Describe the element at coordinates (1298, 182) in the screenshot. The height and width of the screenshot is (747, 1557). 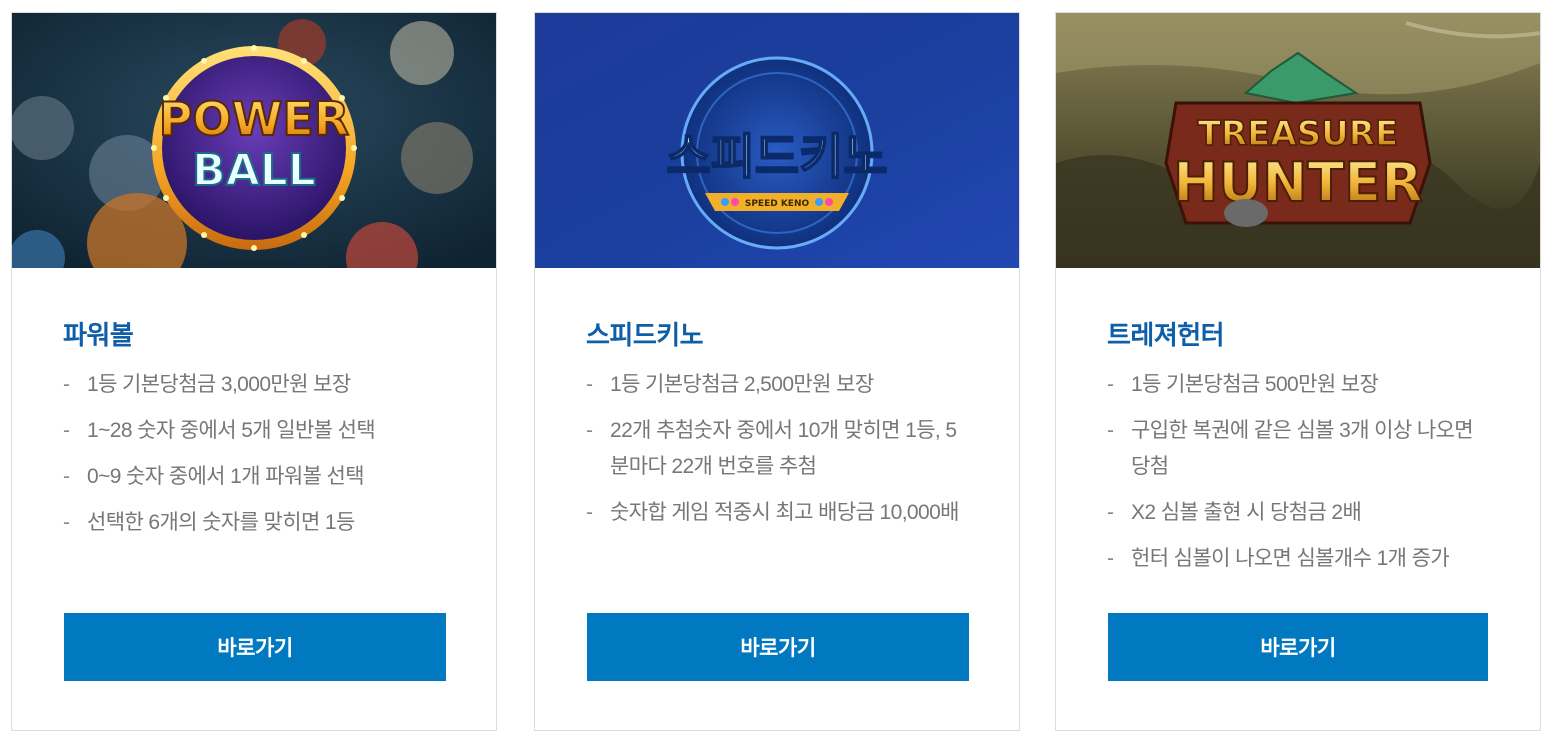
I see `treasurehunter-logo-line2: HUNTER` at that location.